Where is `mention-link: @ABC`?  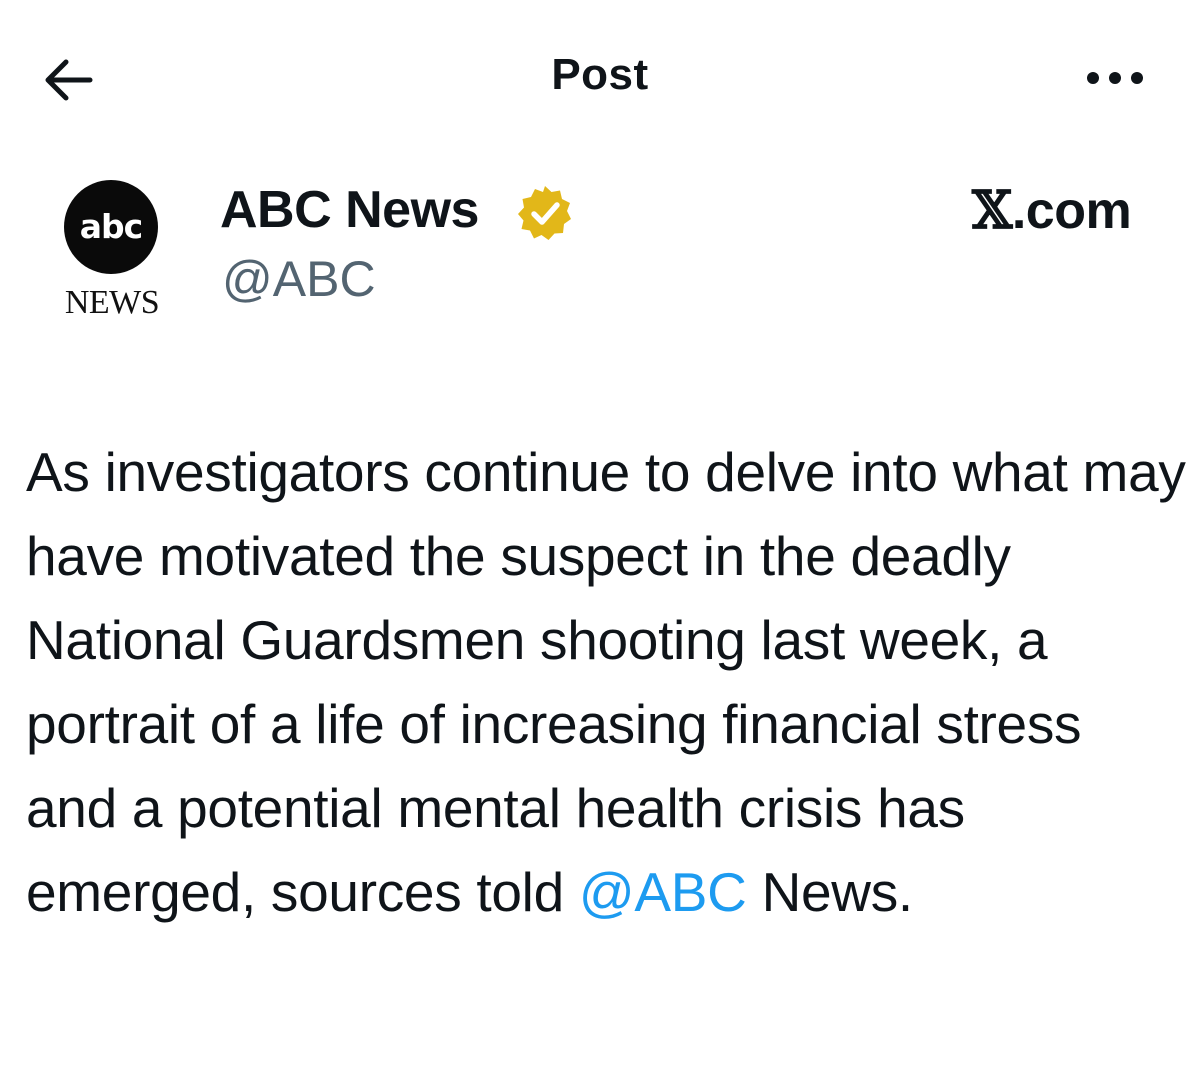
mention-link: @ABC is located at coordinates (663, 892).